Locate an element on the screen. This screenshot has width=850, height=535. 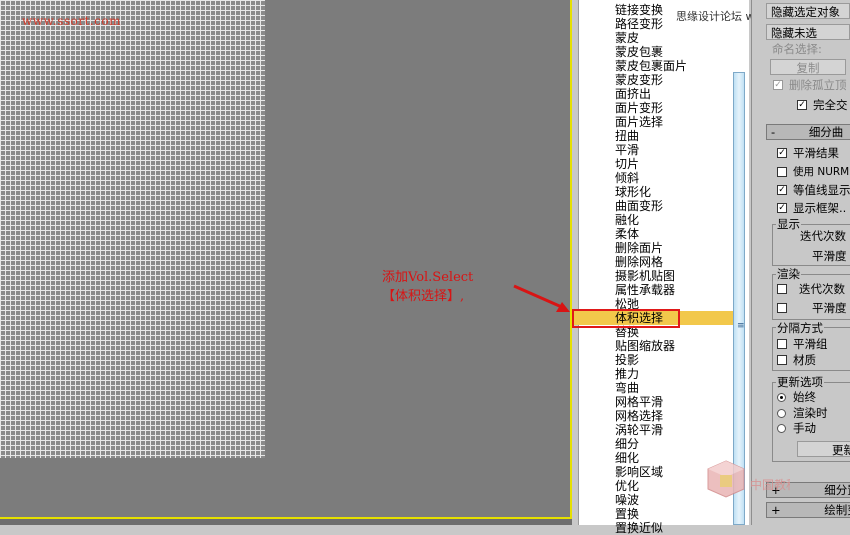
modifier-list-item: 面片选择 is located at coordinates (639, 122).